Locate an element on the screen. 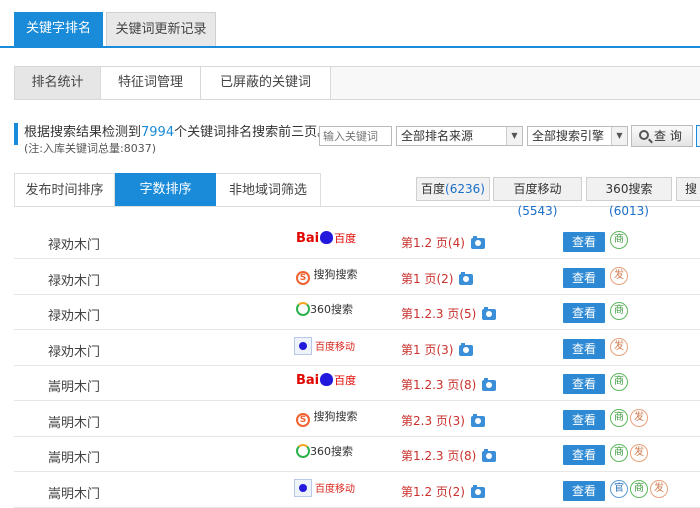 The width and height of the screenshot is (700, 508). tab-blocked-keywords: 已屏蔽的关键词 is located at coordinates (266, 83).